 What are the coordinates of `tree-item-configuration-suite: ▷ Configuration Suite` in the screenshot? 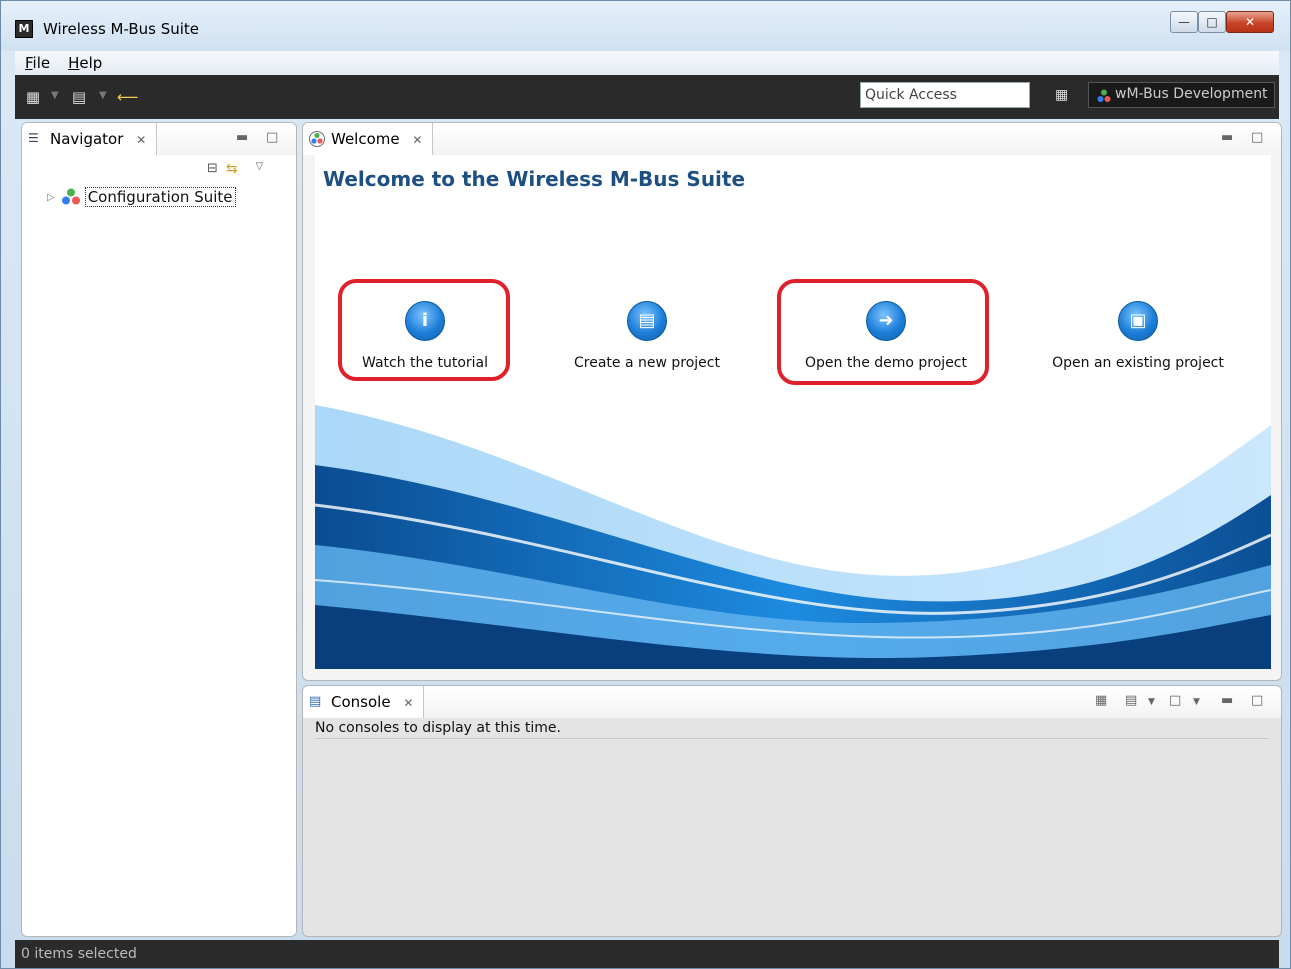 It's located at (141, 197).